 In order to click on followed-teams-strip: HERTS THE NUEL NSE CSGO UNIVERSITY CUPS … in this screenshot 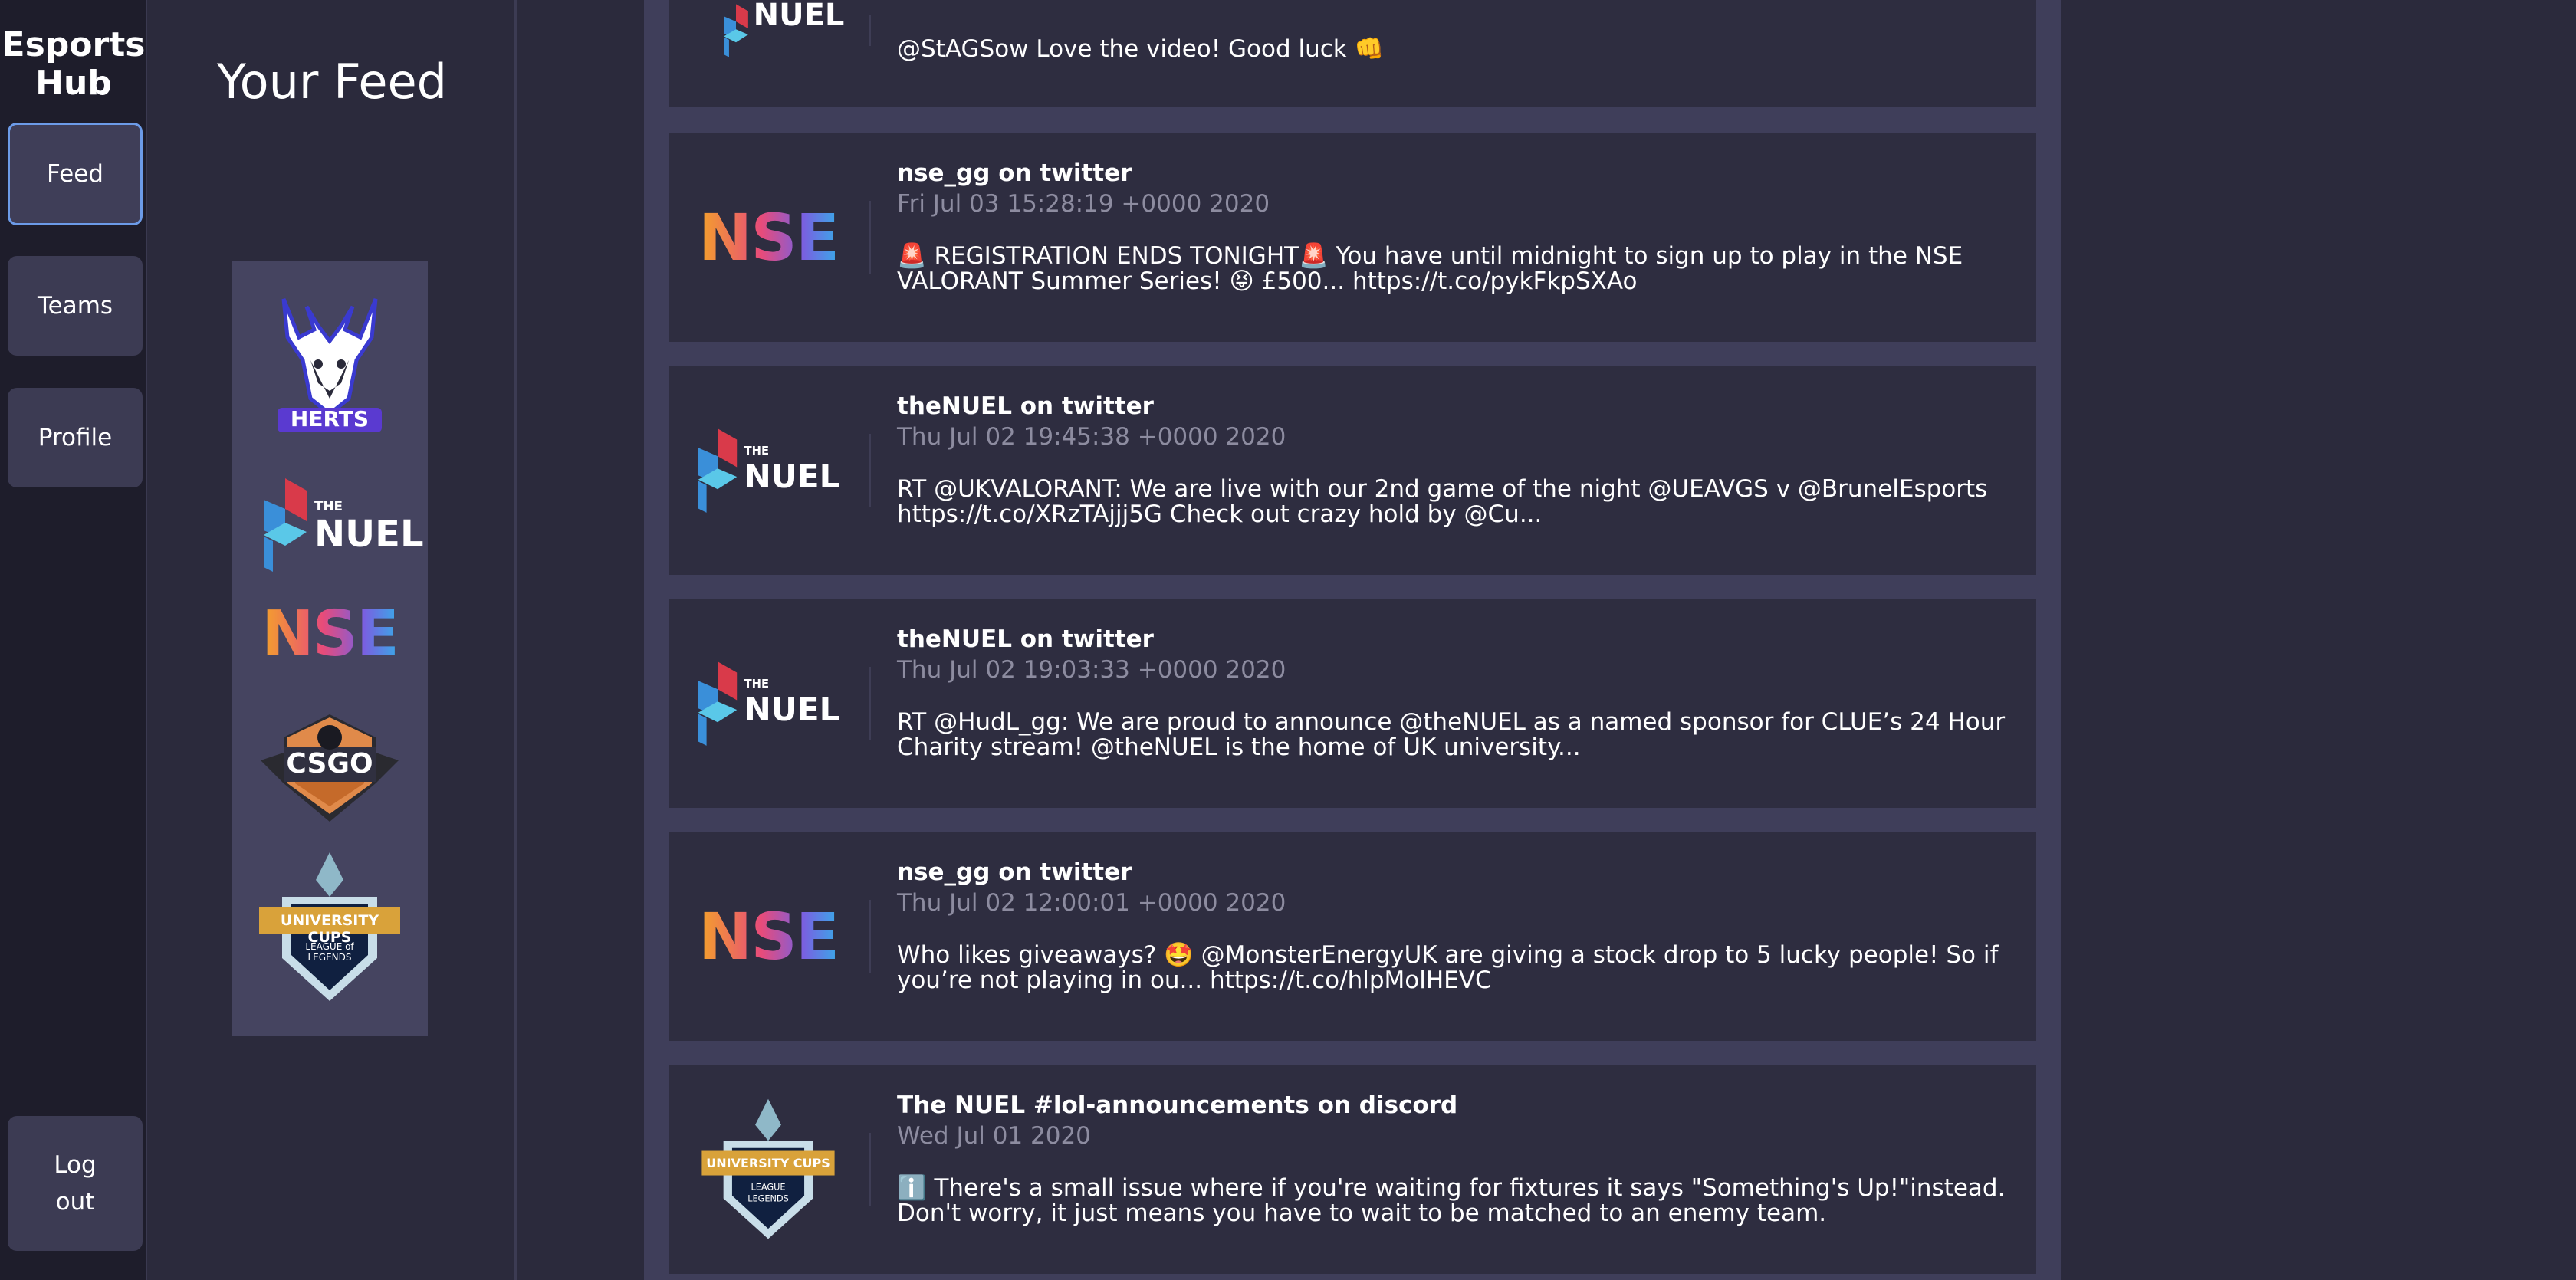, I will do `click(330, 648)`.